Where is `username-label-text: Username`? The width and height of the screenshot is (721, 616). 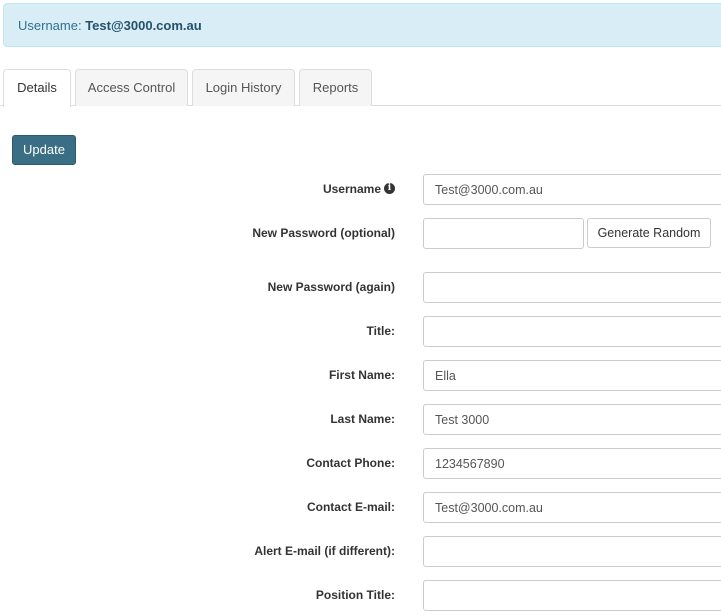 username-label-text: Username is located at coordinates (351, 189).